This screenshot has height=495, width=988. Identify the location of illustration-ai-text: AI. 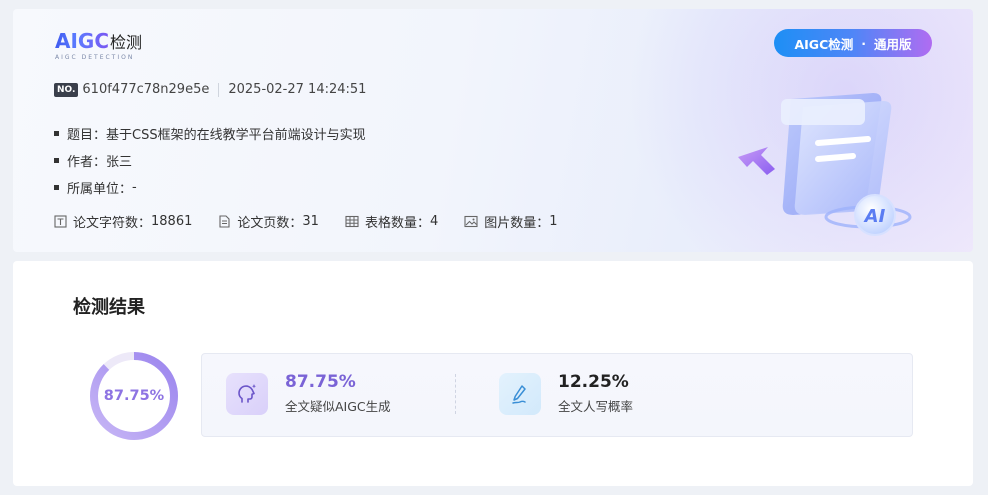
(874, 216).